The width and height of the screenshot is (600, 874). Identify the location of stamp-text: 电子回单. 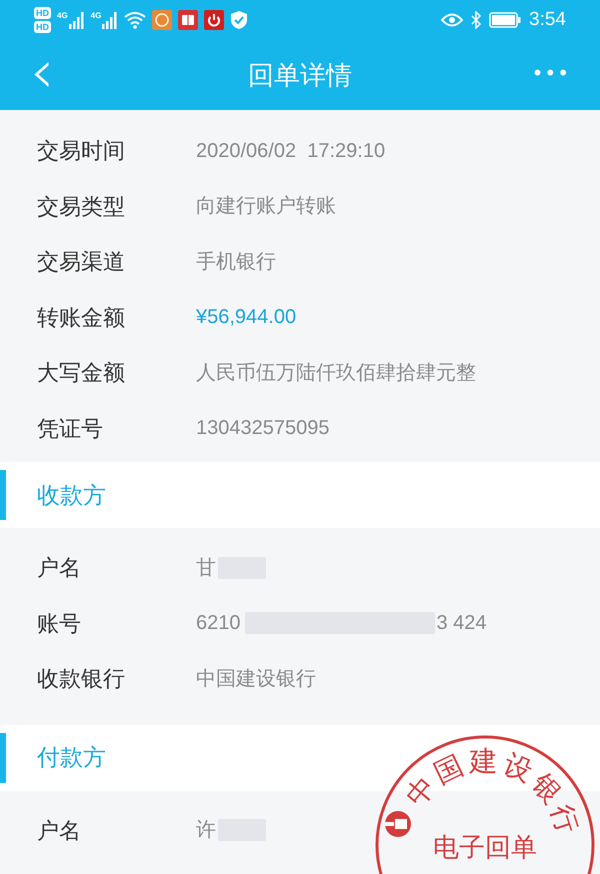
(485, 847).